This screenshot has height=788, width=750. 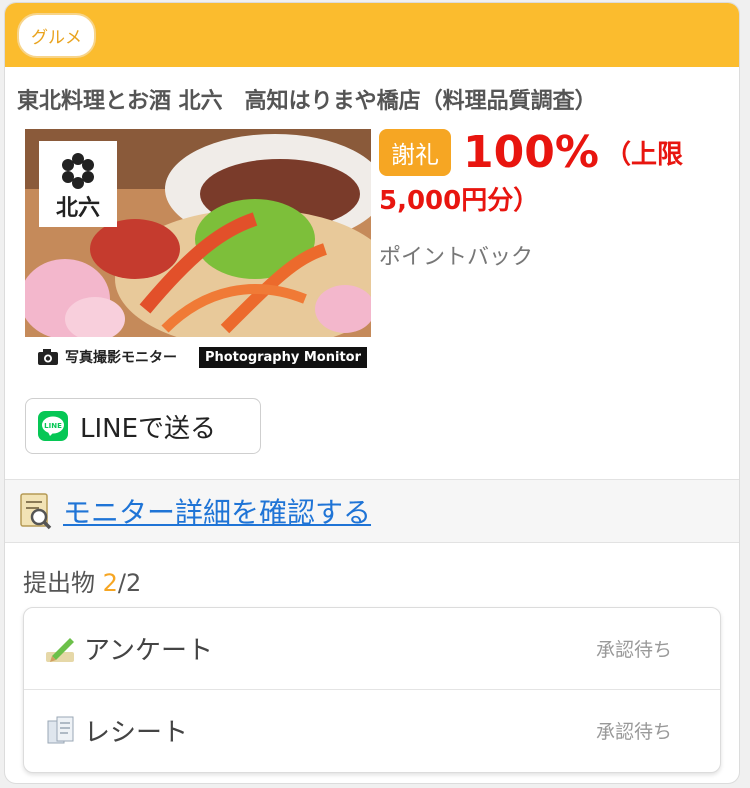 What do you see at coordinates (110, 583) in the screenshot?
I see `submission-current: 2` at bounding box center [110, 583].